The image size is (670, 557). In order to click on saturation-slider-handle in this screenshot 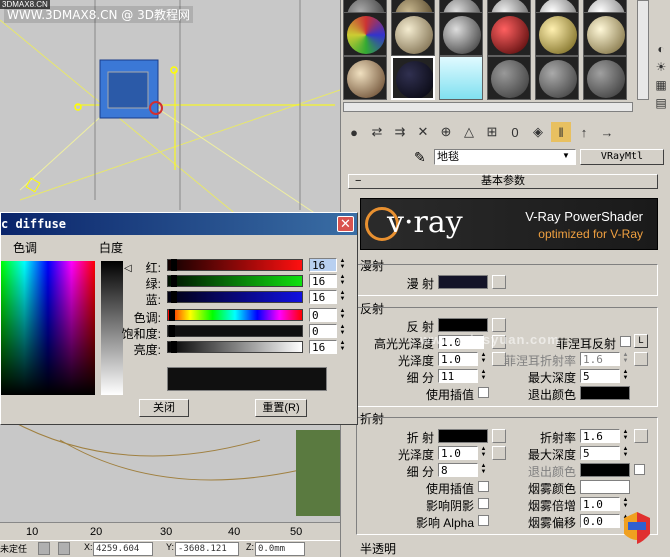, I will do `click(172, 331)`.